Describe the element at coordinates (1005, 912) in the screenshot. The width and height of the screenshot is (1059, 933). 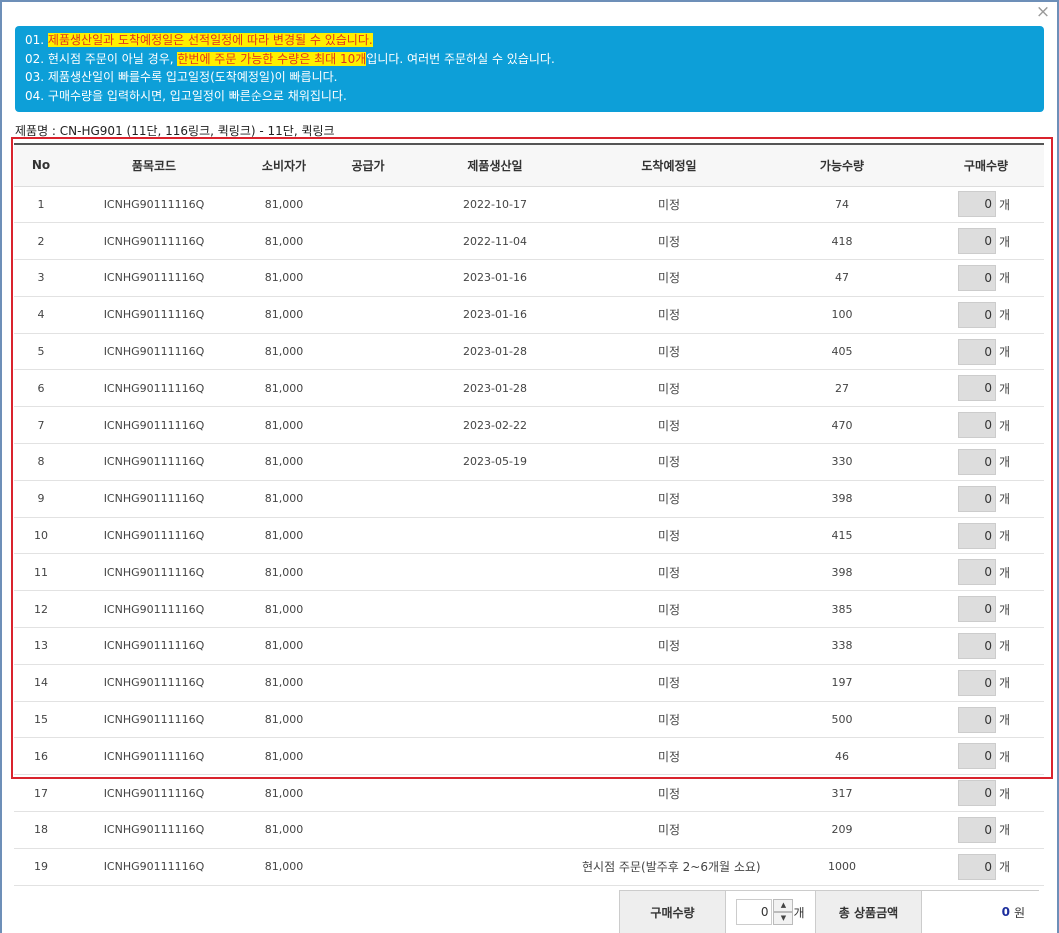
I see `summary-total-value: 0` at that location.